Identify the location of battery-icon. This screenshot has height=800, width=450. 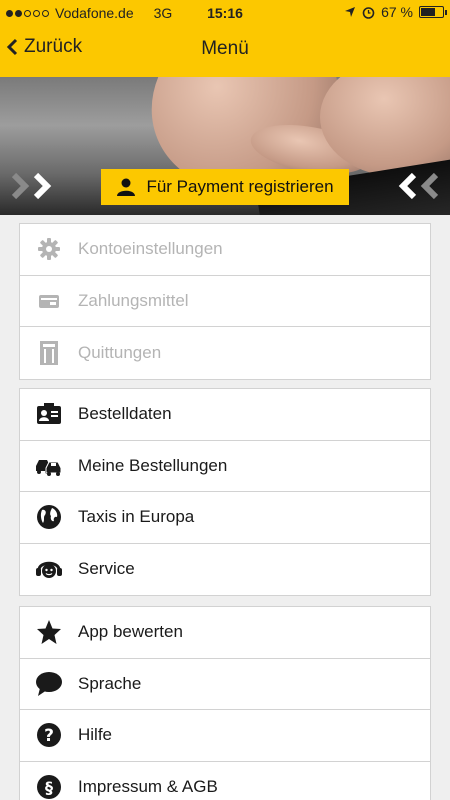
(433, 12).